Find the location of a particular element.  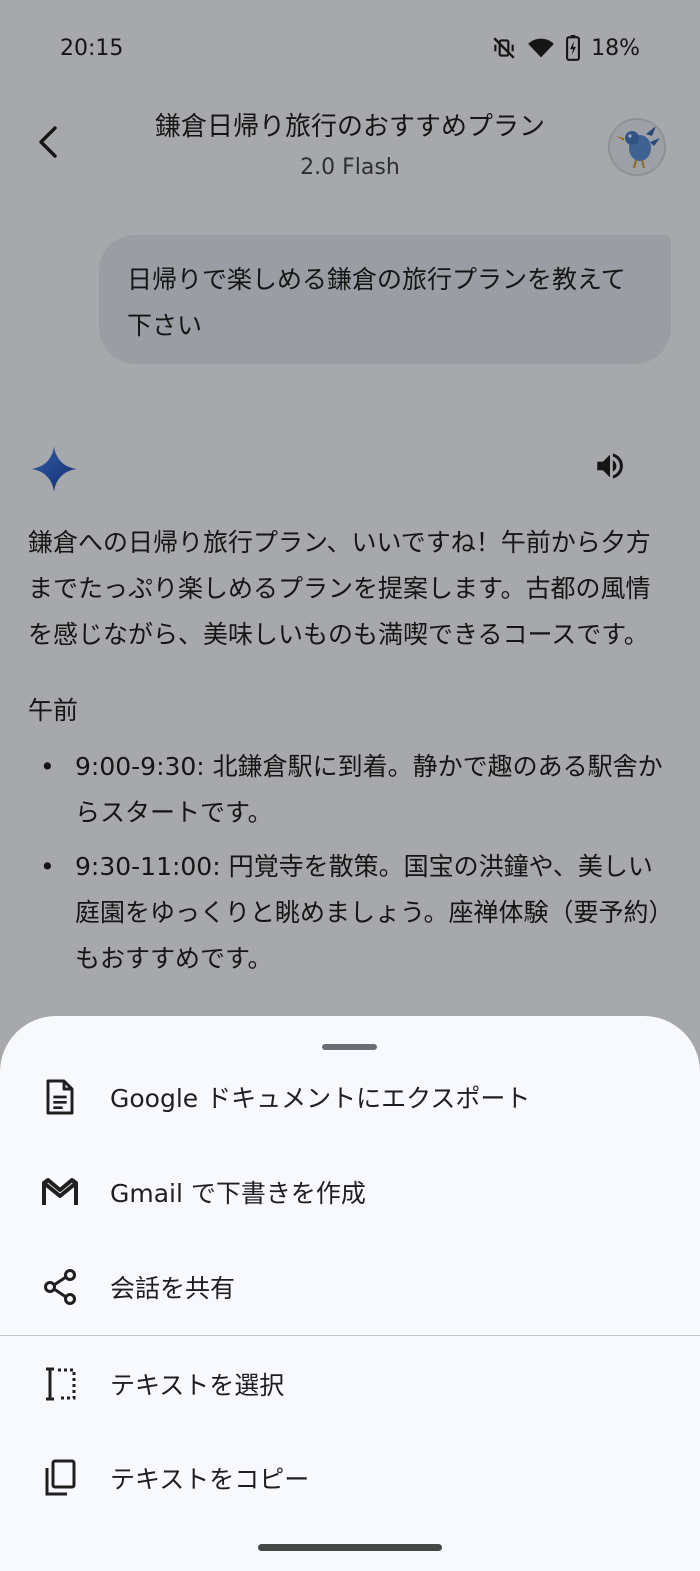

gesture-navigation-bar is located at coordinates (350, 1547).